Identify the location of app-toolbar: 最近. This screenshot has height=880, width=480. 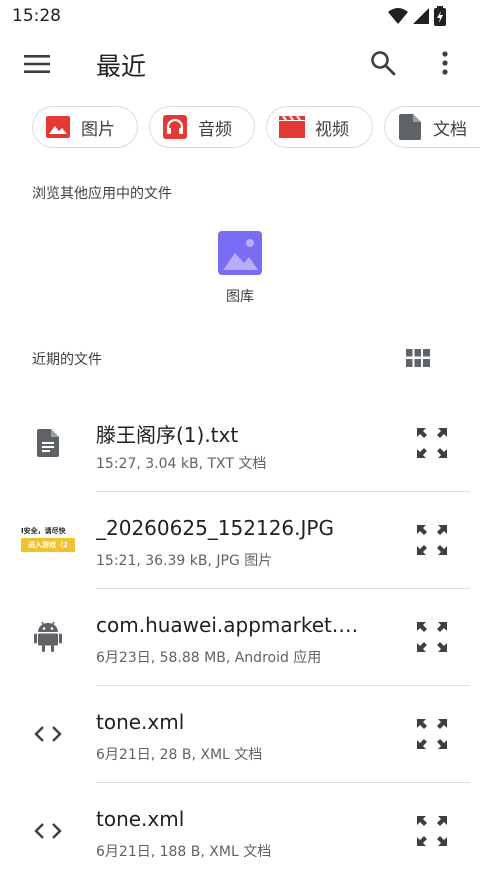
(240, 65).